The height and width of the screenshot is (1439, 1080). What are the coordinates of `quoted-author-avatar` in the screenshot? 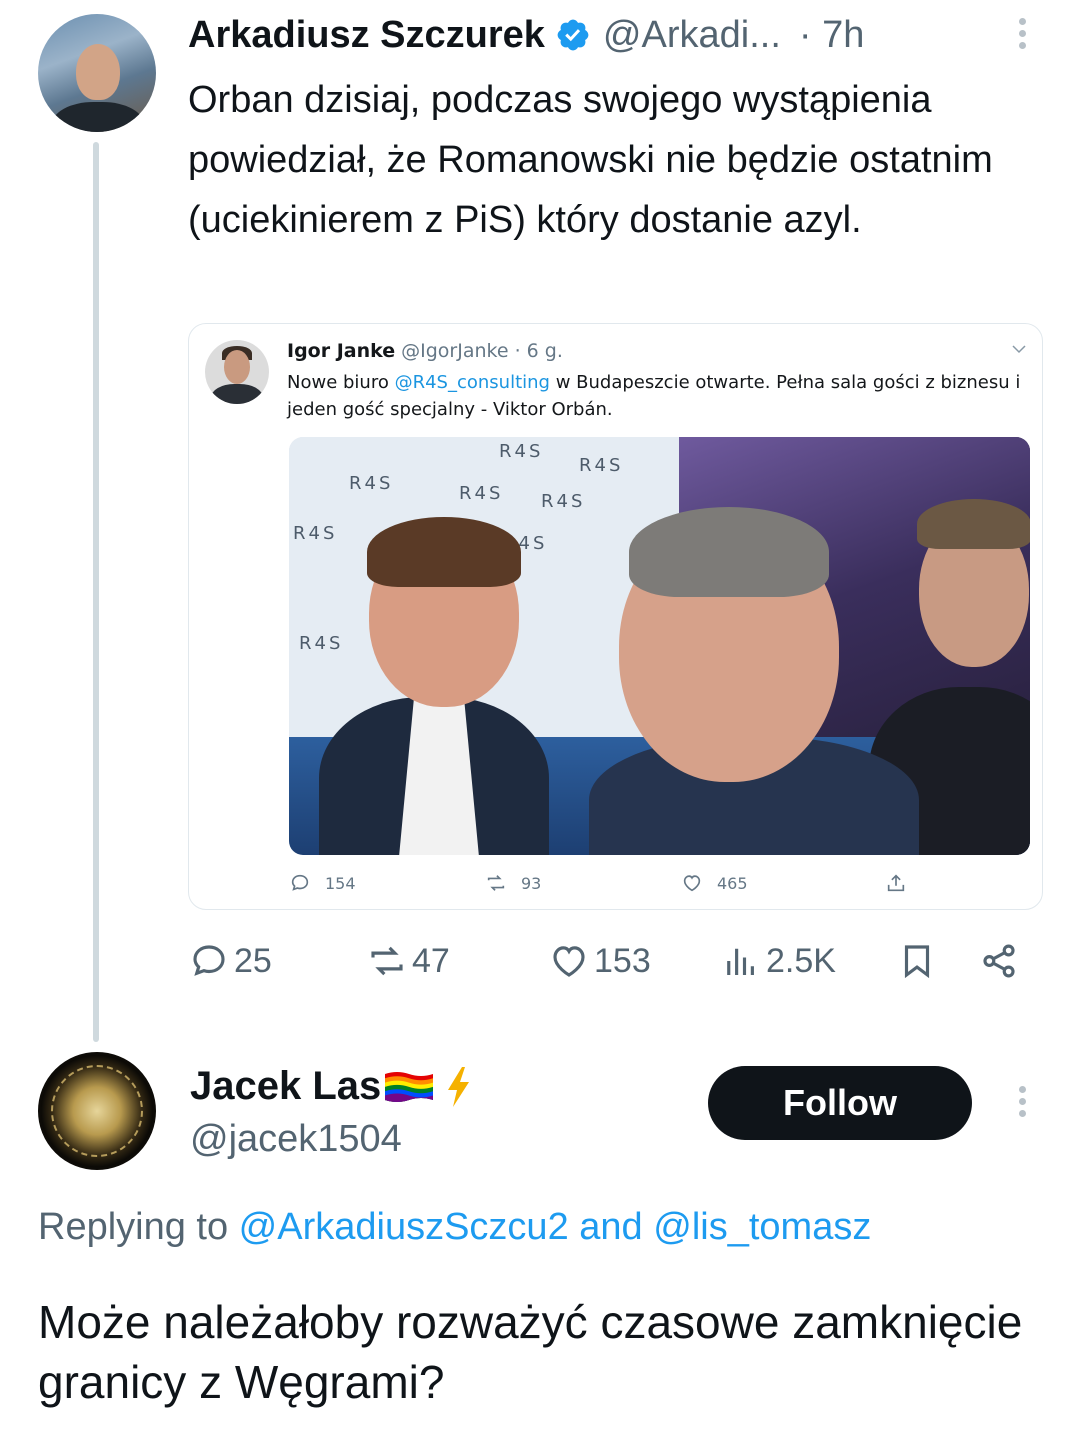 It's located at (237, 372).